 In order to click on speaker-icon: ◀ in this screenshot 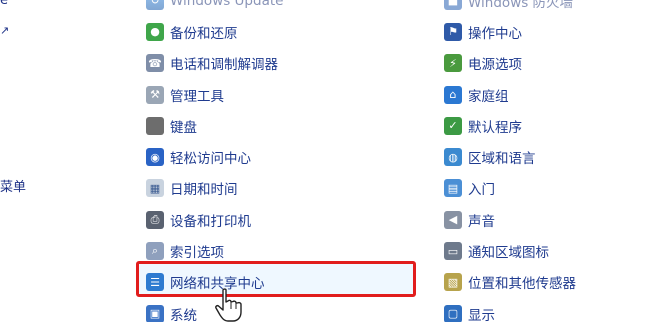, I will do `click(453, 219)`.